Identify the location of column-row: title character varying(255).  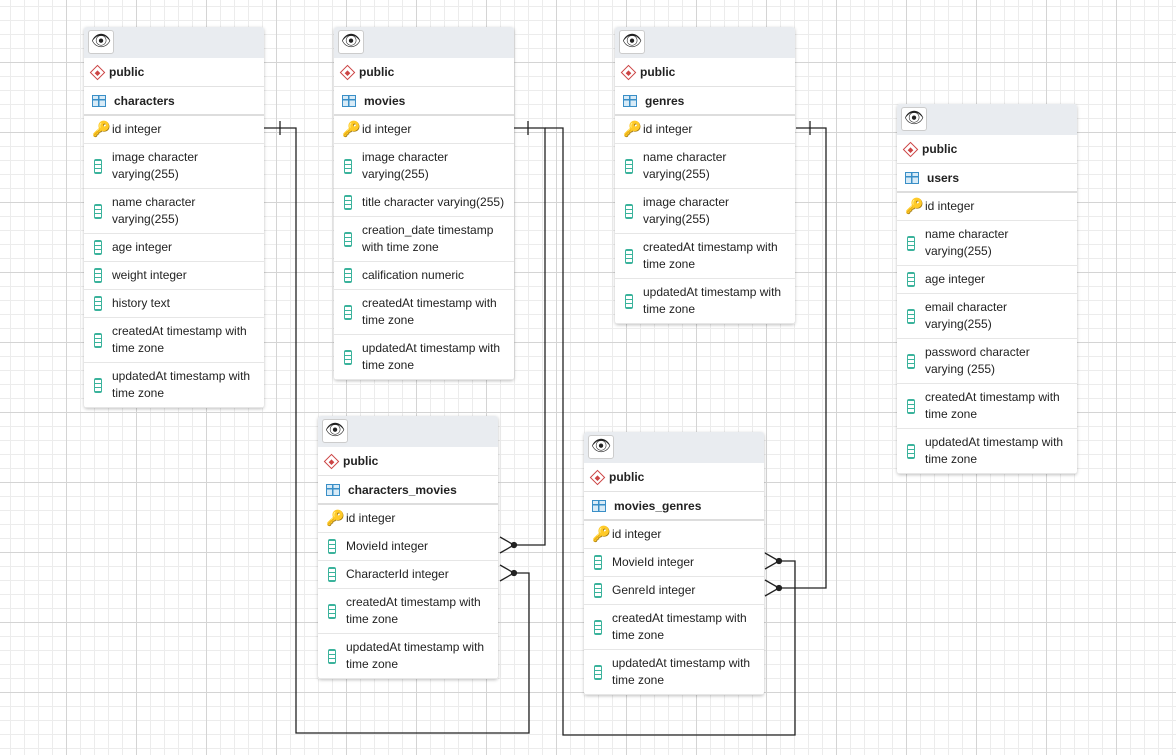
(424, 203).